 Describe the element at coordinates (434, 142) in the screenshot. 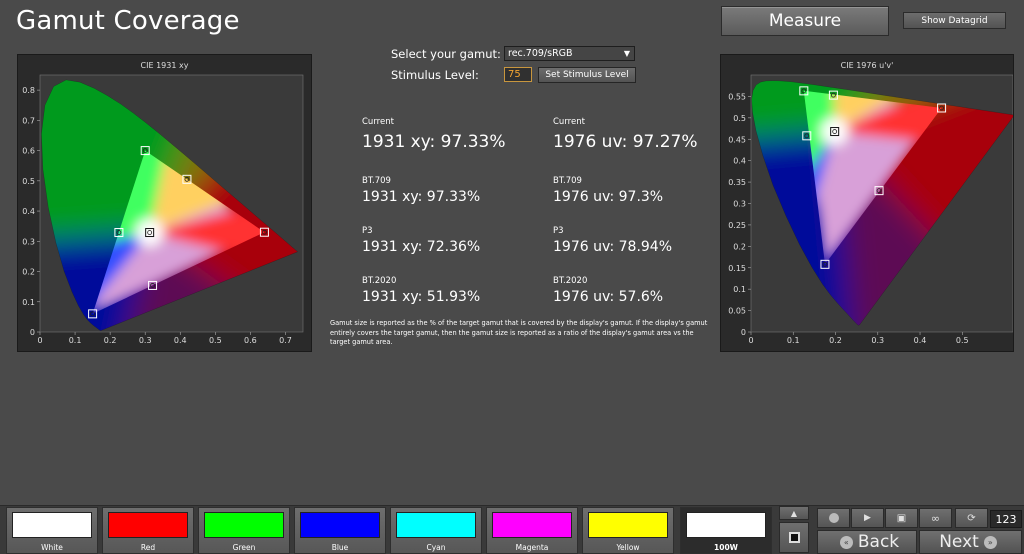

I see `stat-1931-current: 1931 xy: 97.33%` at that location.